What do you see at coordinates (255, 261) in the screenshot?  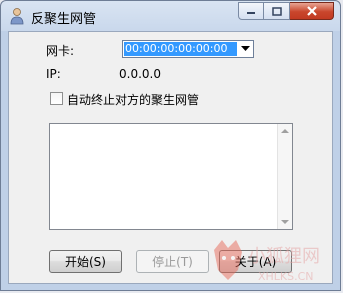 I see `about-button: 关于(A)` at bounding box center [255, 261].